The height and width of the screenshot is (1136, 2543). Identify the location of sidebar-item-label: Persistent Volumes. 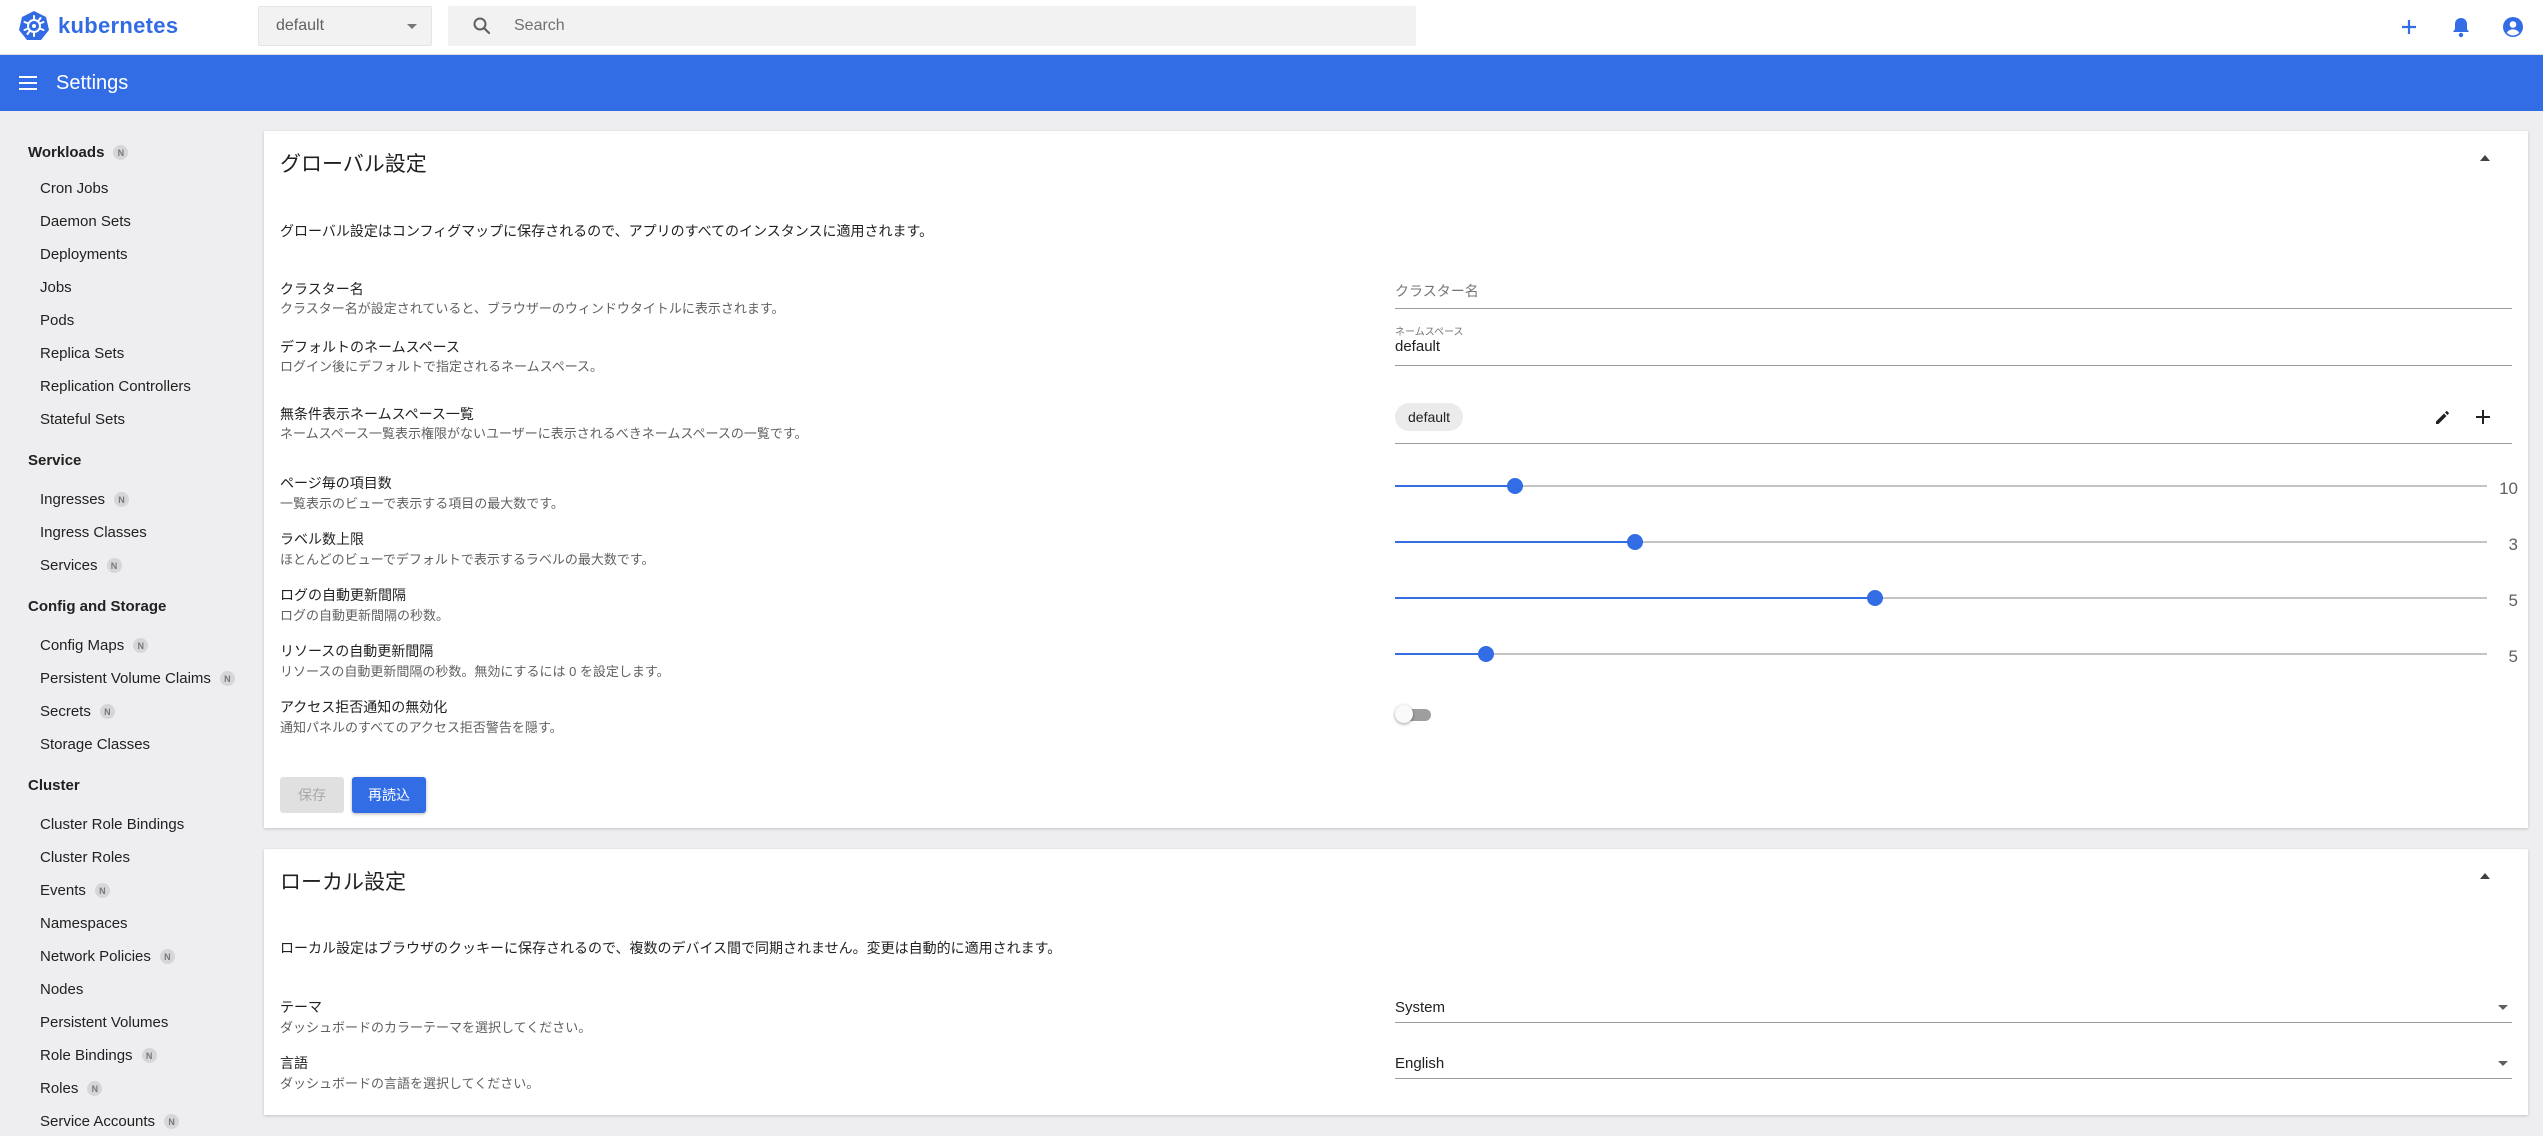
(104, 1022).